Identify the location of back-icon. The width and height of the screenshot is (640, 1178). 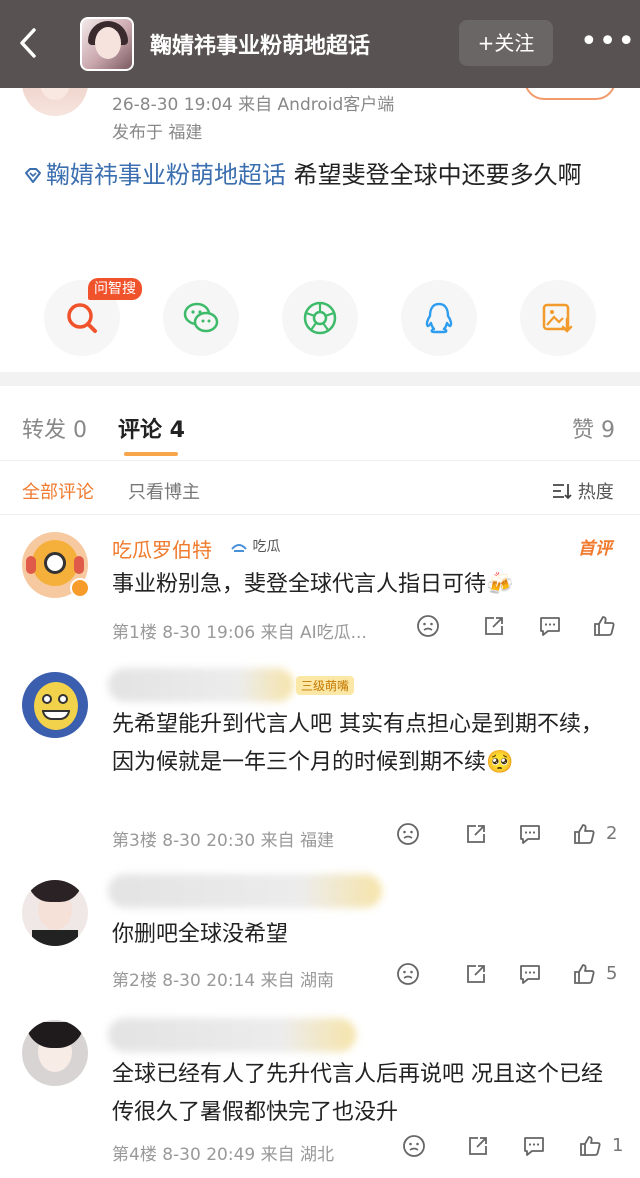
(29, 43).